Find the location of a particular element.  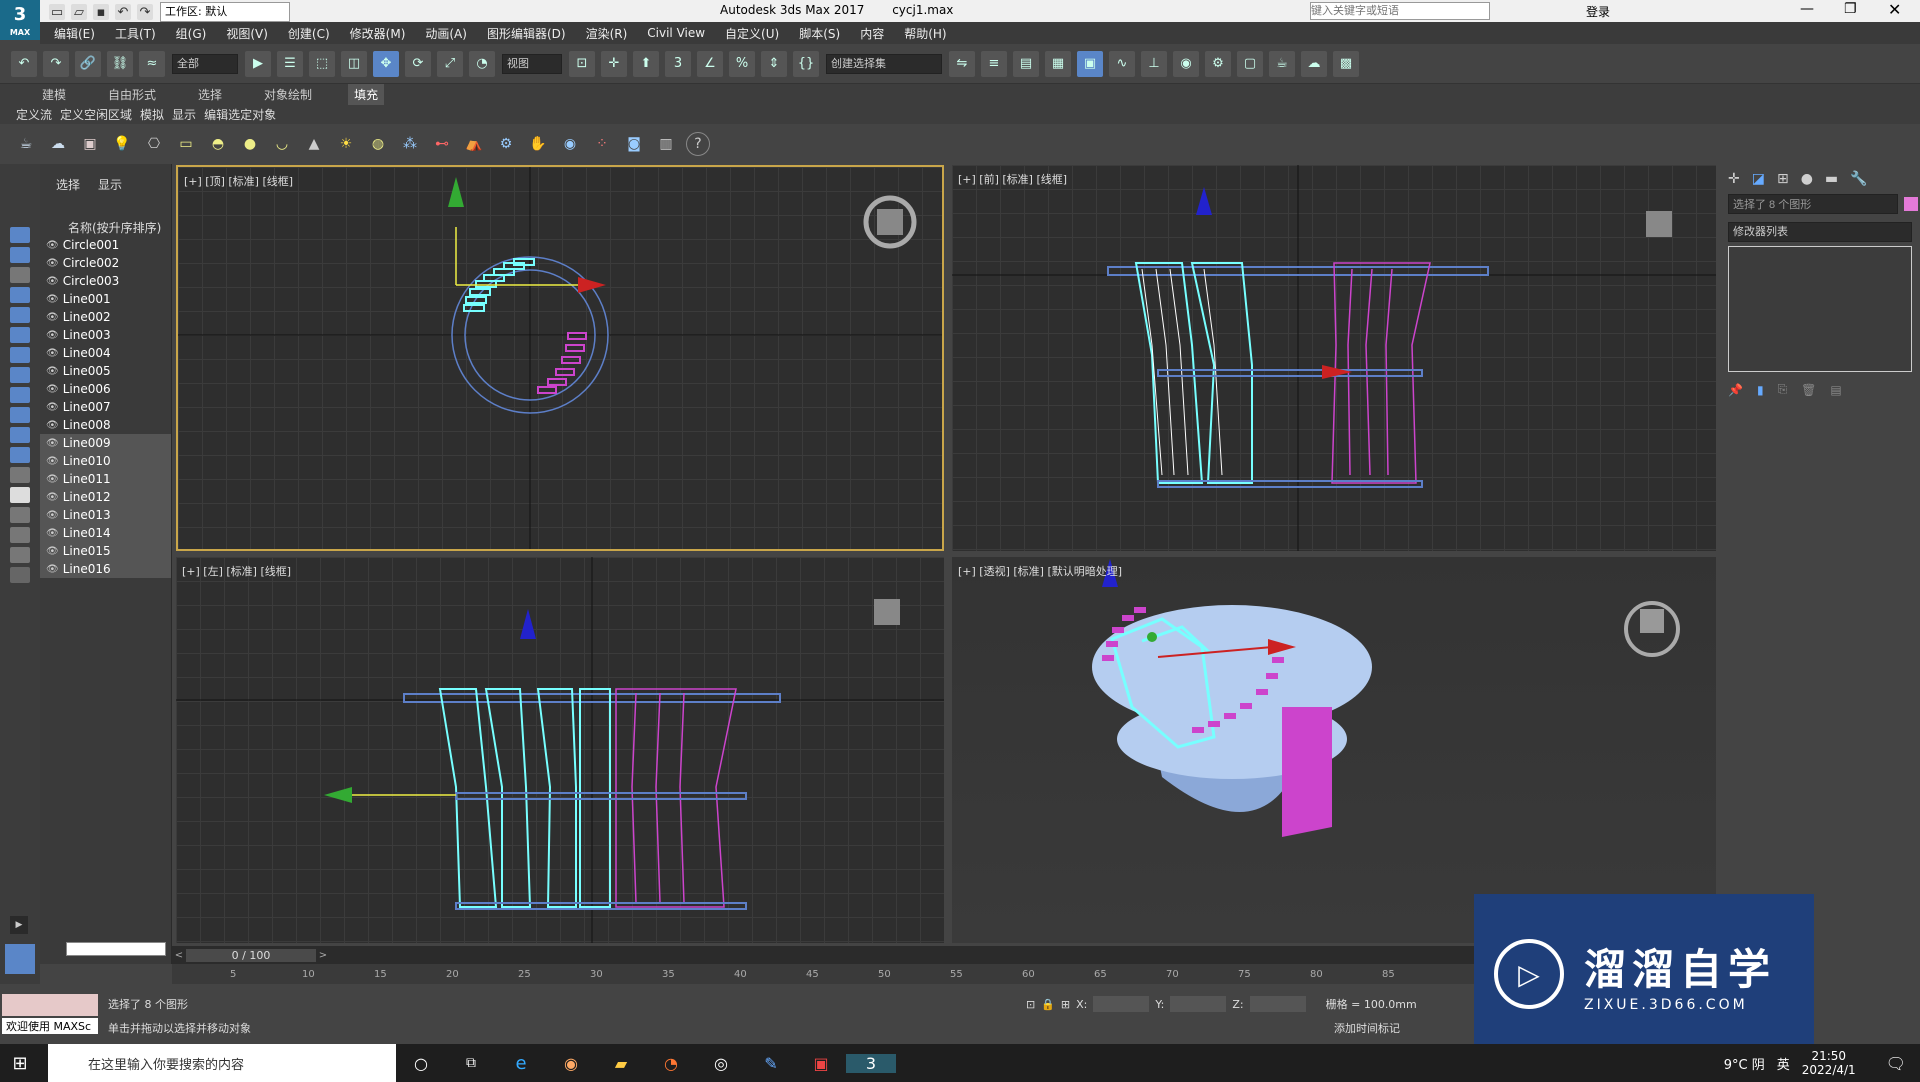

named-selection-set: 创建选择集 is located at coordinates (884, 63).